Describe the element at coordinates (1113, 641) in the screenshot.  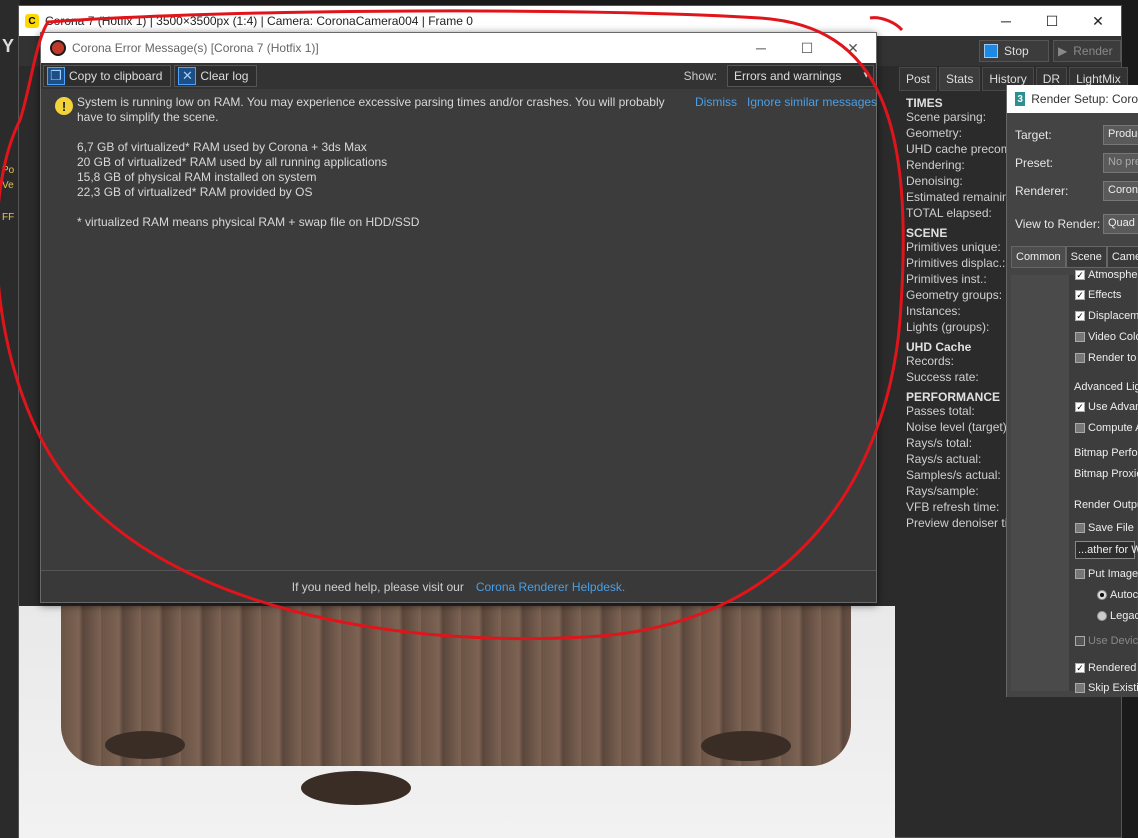
I see `use-device-label: Use Device` at that location.